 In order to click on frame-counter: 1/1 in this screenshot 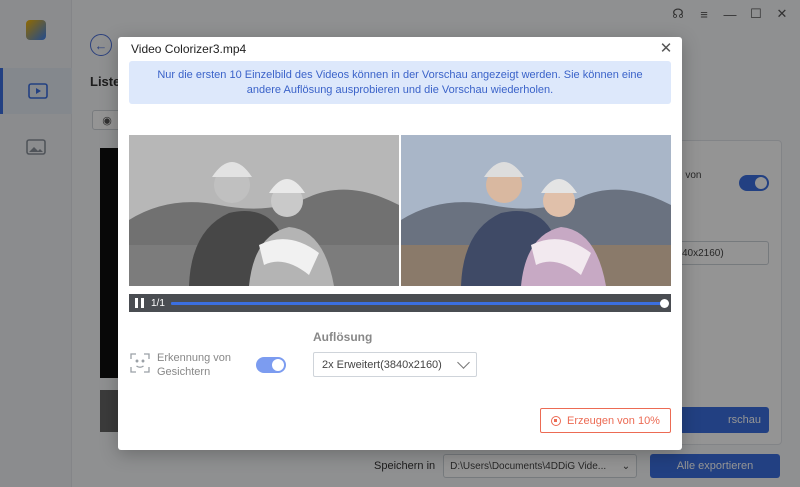, I will do `click(158, 303)`.